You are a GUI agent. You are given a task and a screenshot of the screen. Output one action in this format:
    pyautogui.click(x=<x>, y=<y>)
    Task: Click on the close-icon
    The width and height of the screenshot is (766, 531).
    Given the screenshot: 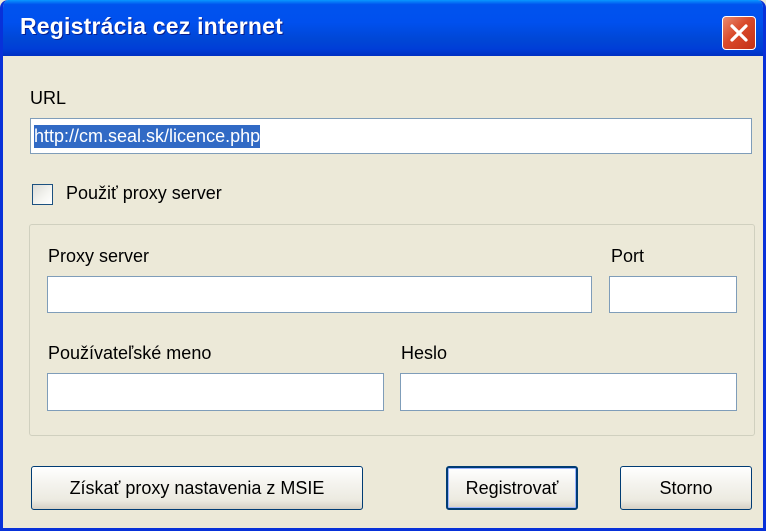 What is the action you would take?
    pyautogui.click(x=739, y=33)
    